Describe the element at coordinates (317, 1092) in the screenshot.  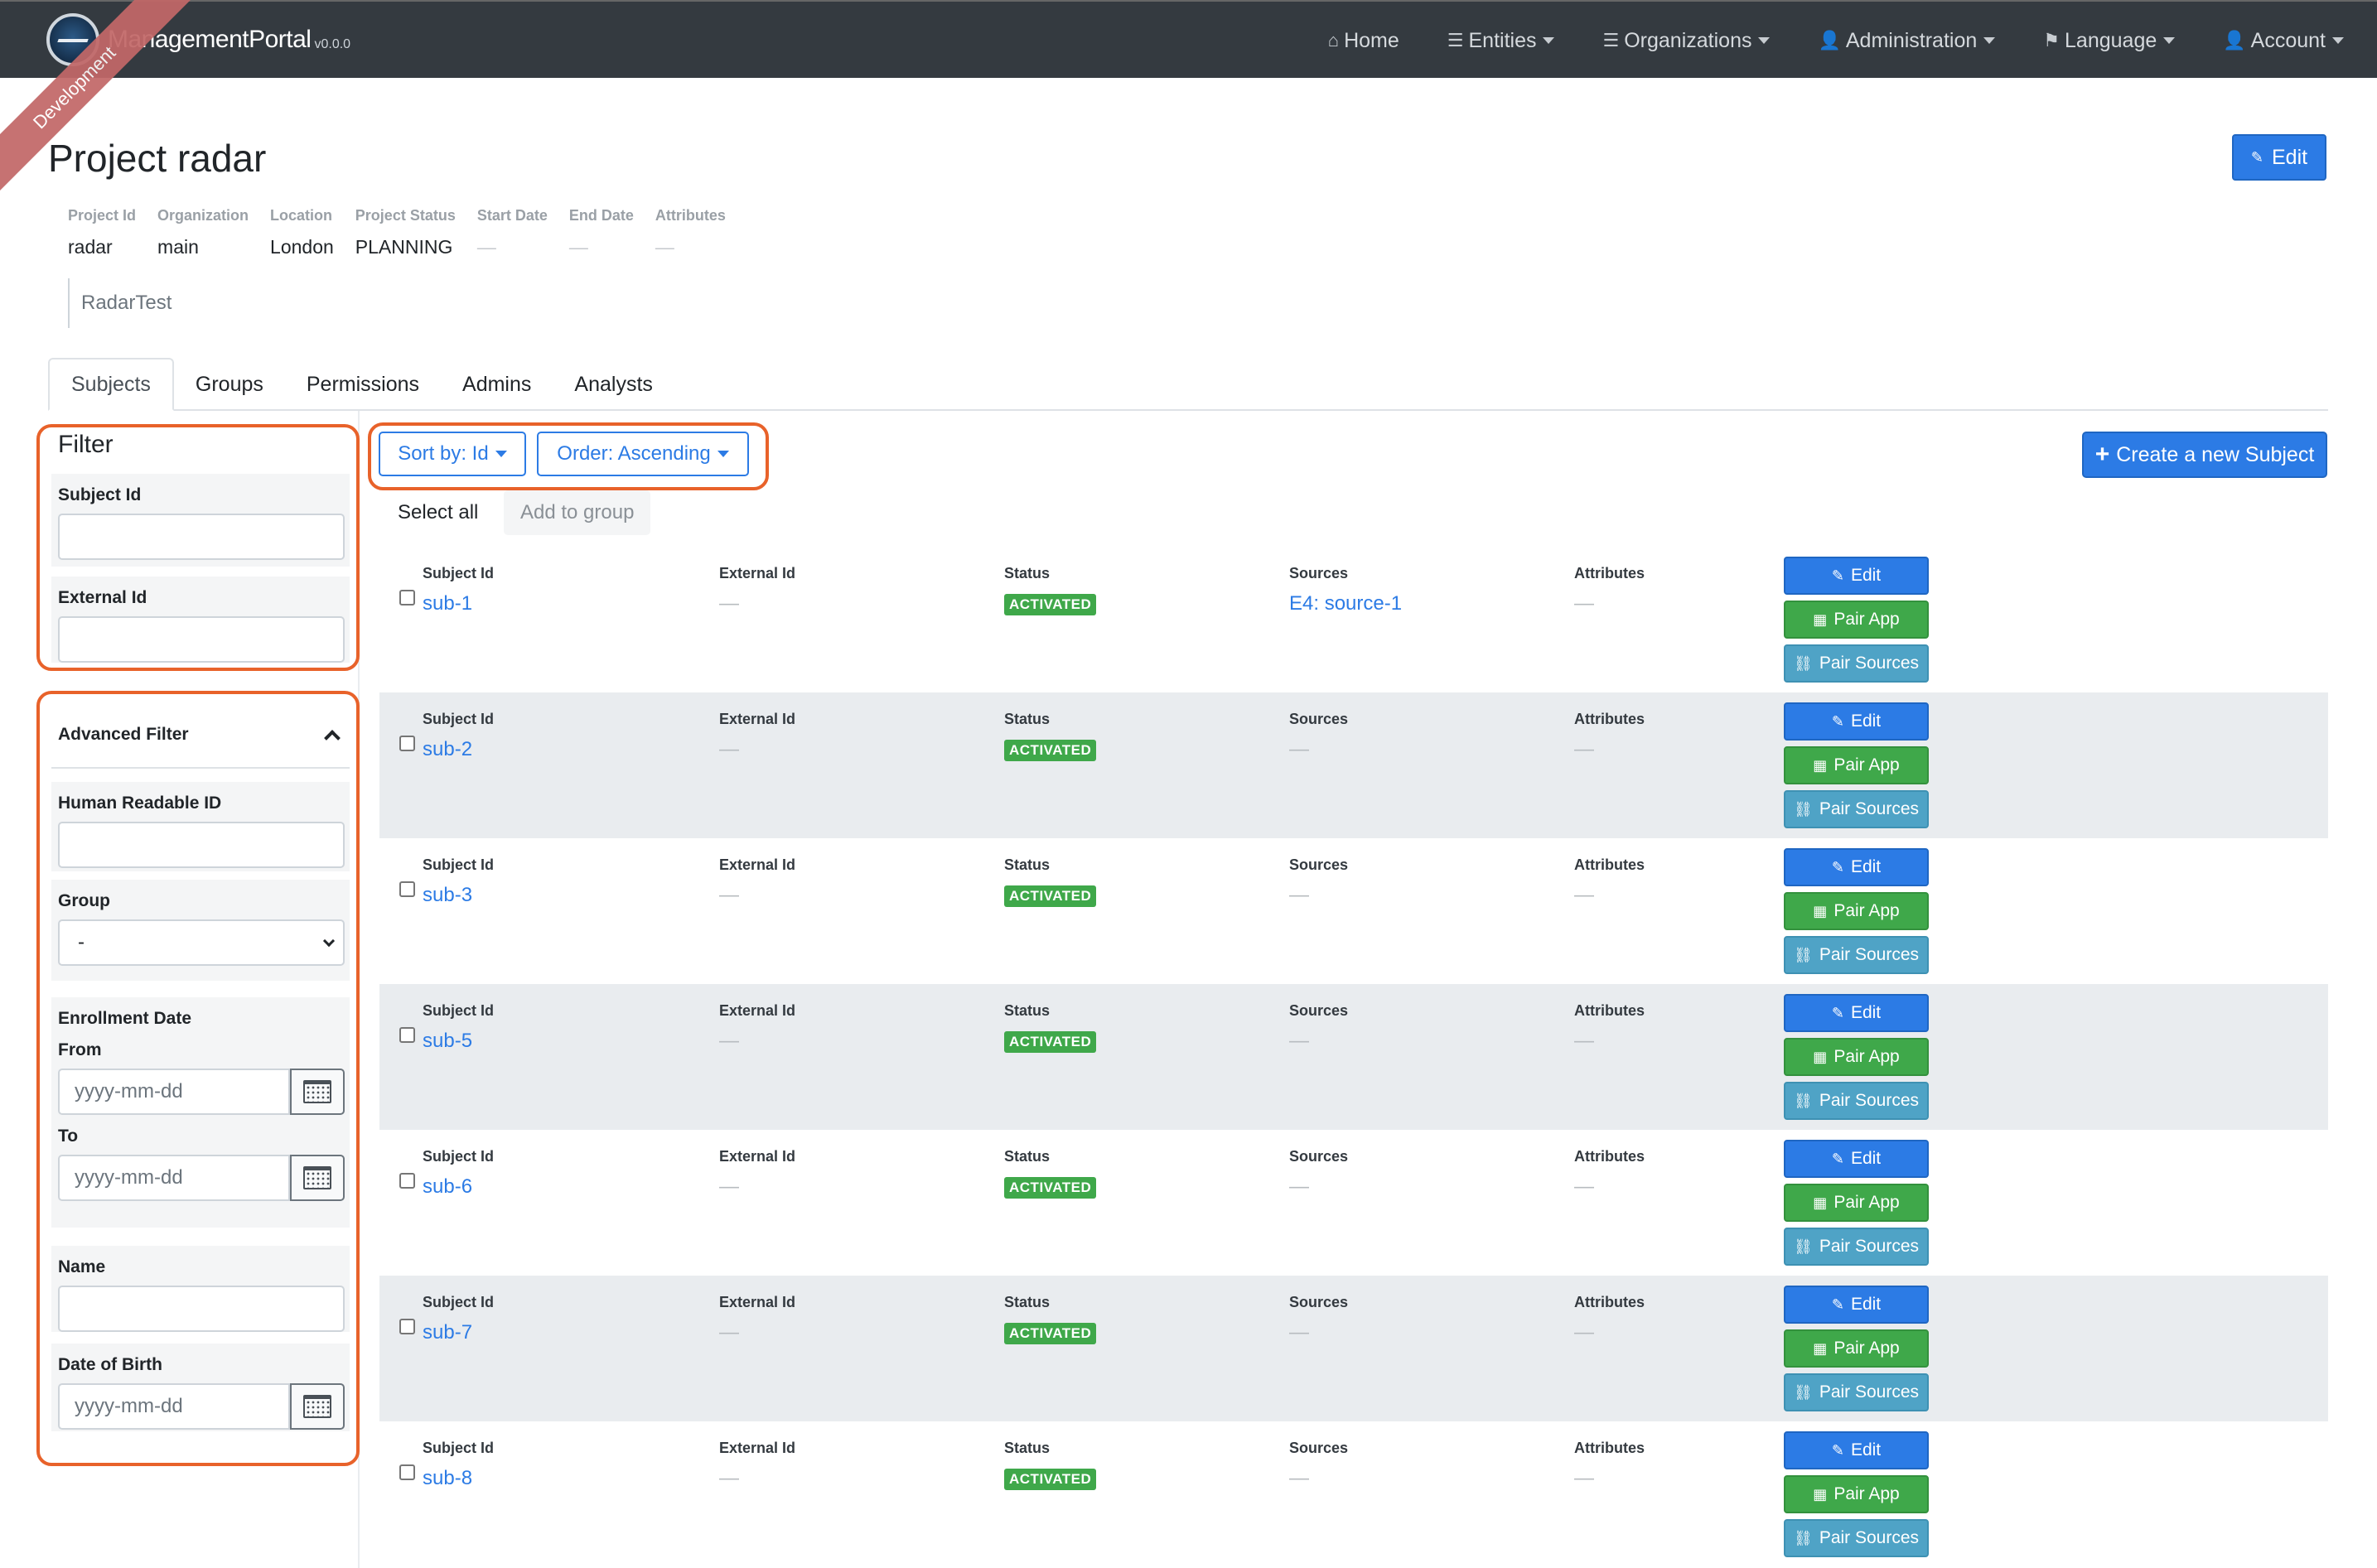
I see `from-calendar-button` at that location.